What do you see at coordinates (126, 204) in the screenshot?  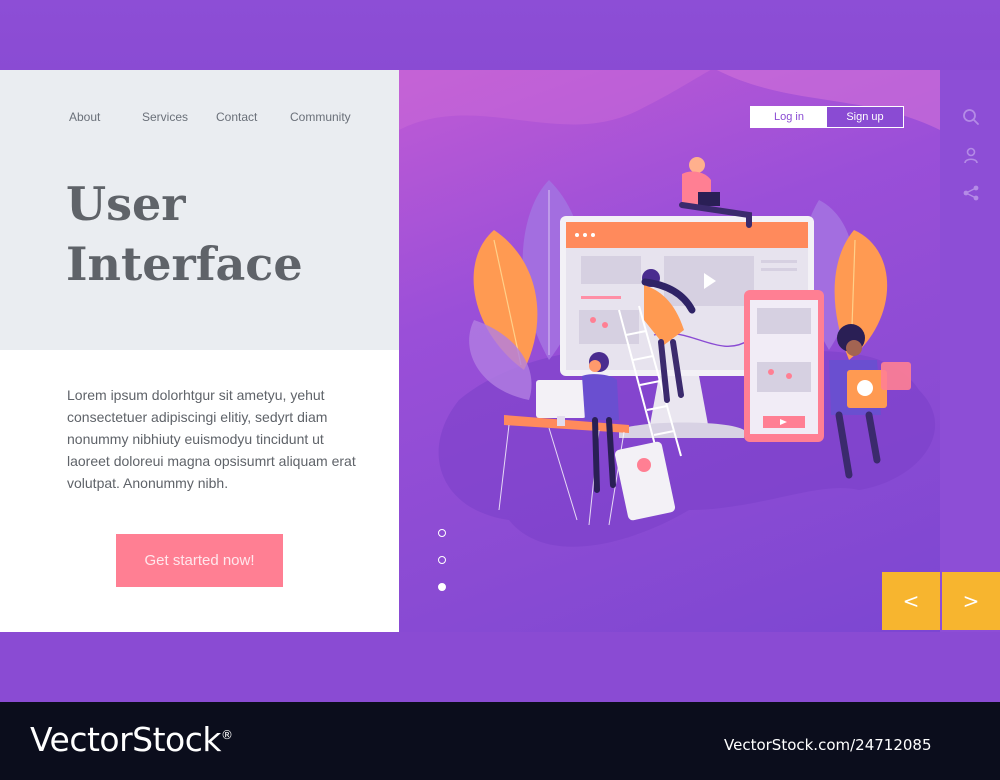 I see `title-line-1: User` at bounding box center [126, 204].